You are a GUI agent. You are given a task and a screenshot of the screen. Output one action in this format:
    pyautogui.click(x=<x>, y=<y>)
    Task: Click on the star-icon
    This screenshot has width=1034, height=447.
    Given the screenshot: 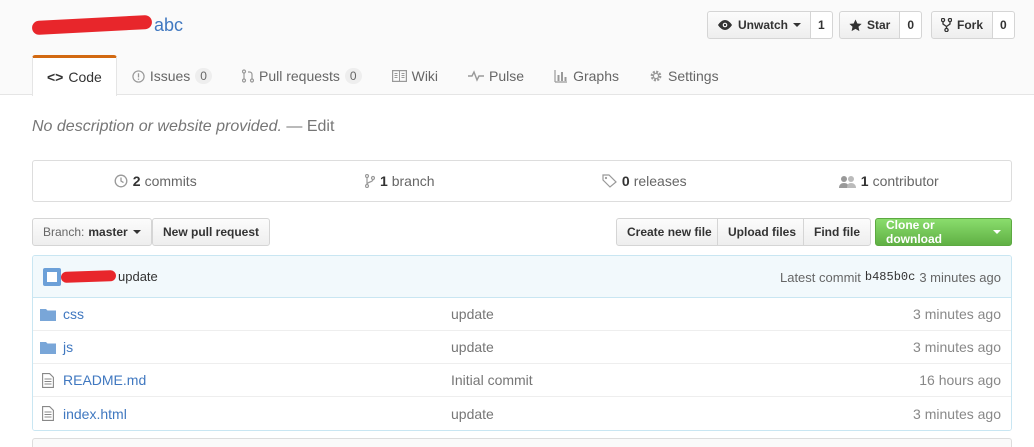 What is the action you would take?
    pyautogui.click(x=855, y=25)
    